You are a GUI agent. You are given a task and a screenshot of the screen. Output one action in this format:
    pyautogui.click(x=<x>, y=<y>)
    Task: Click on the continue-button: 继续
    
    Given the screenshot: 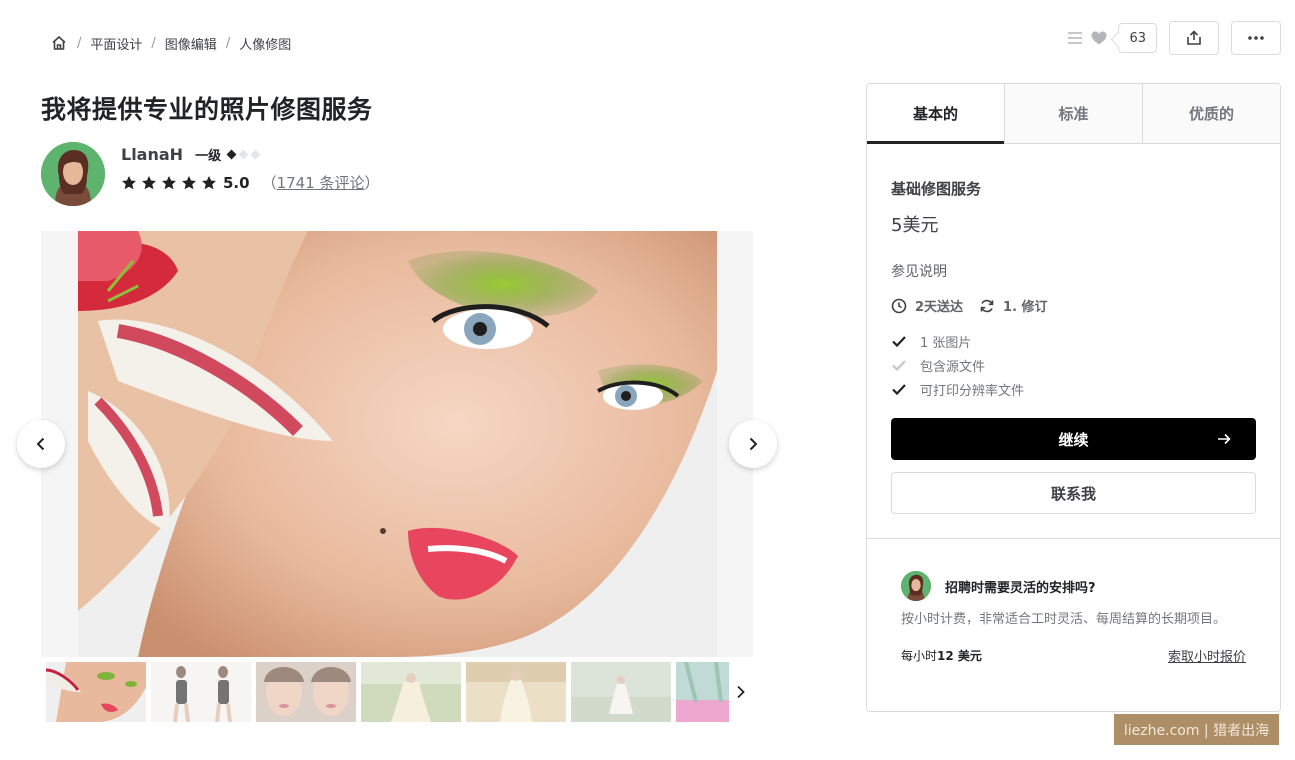 What is the action you would take?
    pyautogui.click(x=1073, y=439)
    